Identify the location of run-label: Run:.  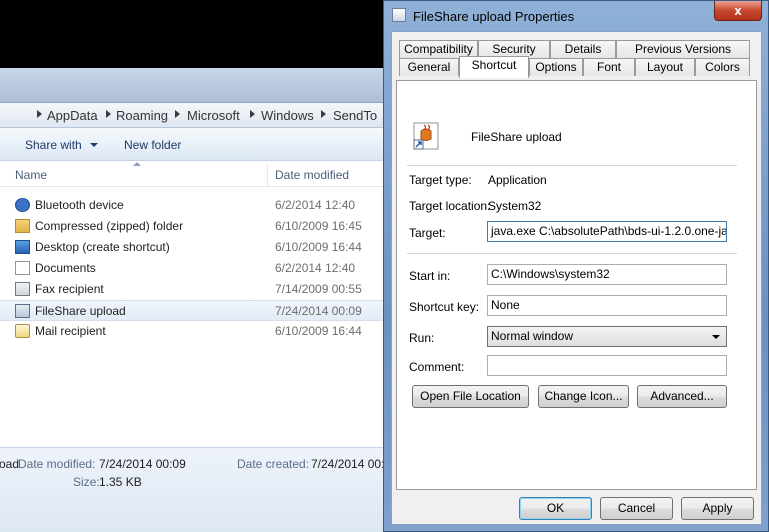
(422, 338).